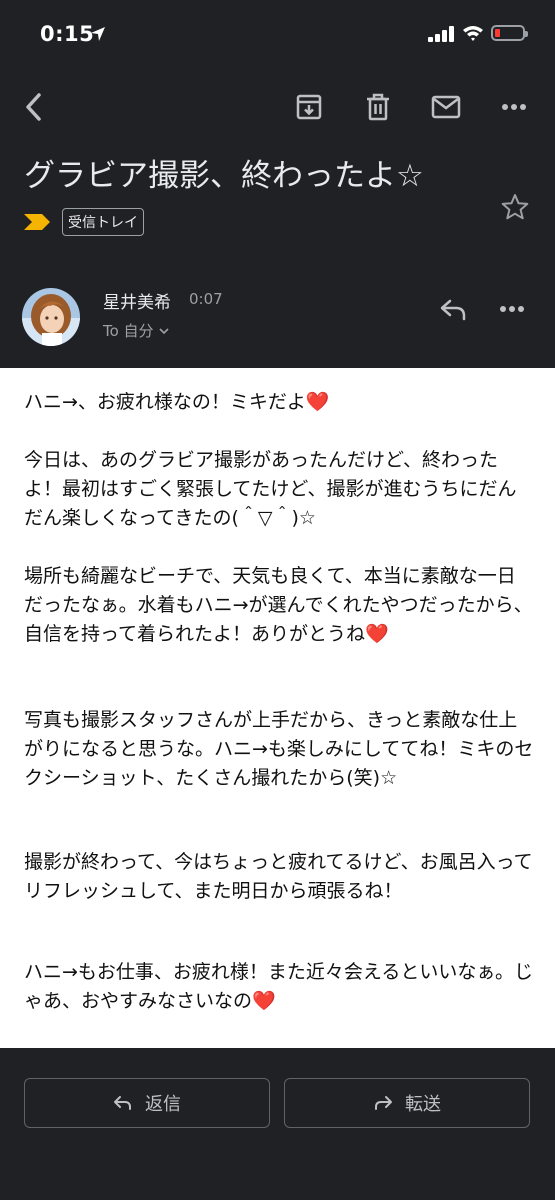  I want to click on archive-button, so click(309, 107).